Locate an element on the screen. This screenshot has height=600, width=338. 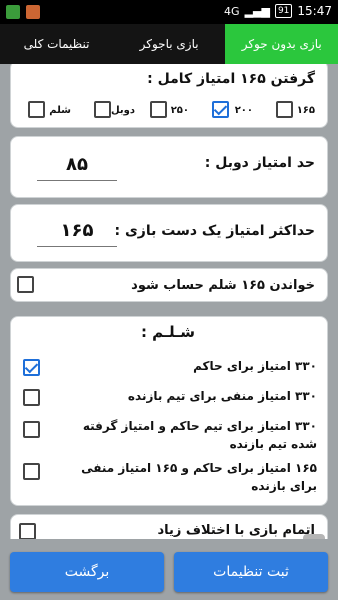
notification-icons is located at coordinates (23, 12).